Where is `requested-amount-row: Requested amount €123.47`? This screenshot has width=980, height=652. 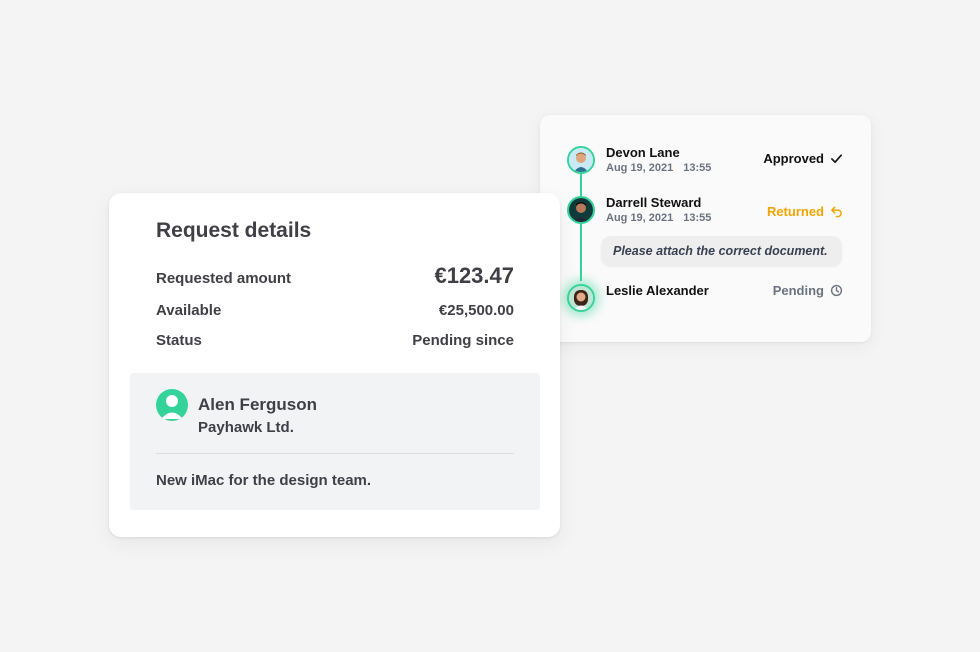 requested-amount-row: Requested amount €123.47 is located at coordinates (335, 276).